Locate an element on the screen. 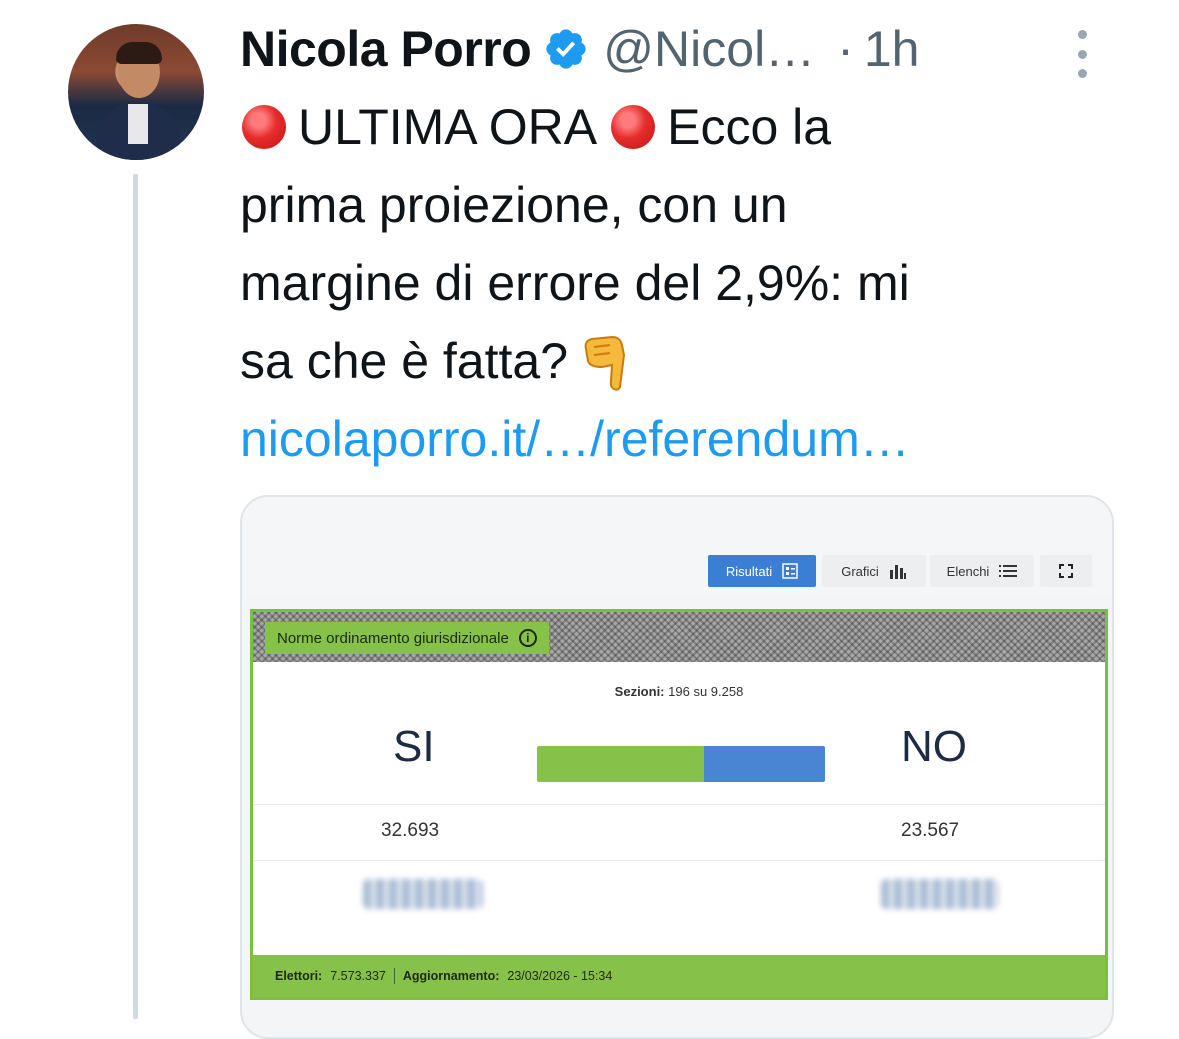 The width and height of the screenshot is (1179, 1039). grid-list-icon is located at coordinates (790, 571).